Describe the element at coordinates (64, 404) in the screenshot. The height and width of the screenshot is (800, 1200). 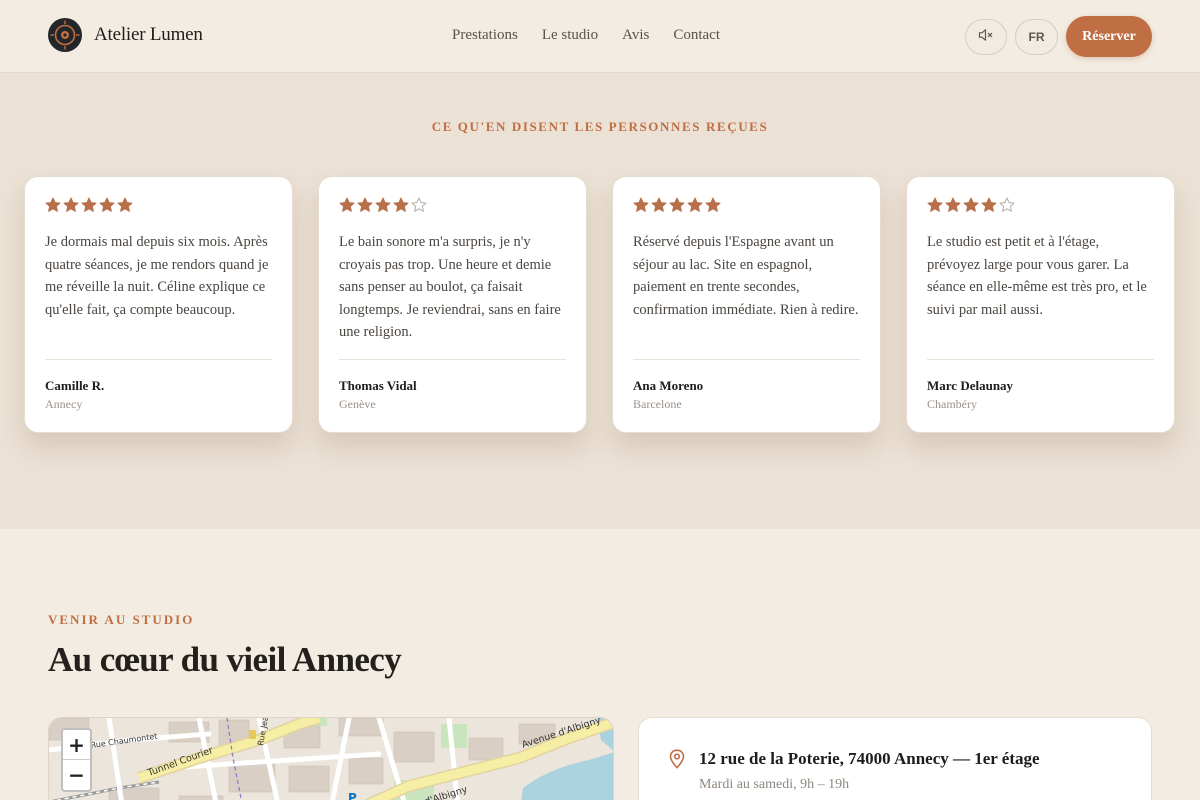
I see `testimonial-city: Annecy` at that location.